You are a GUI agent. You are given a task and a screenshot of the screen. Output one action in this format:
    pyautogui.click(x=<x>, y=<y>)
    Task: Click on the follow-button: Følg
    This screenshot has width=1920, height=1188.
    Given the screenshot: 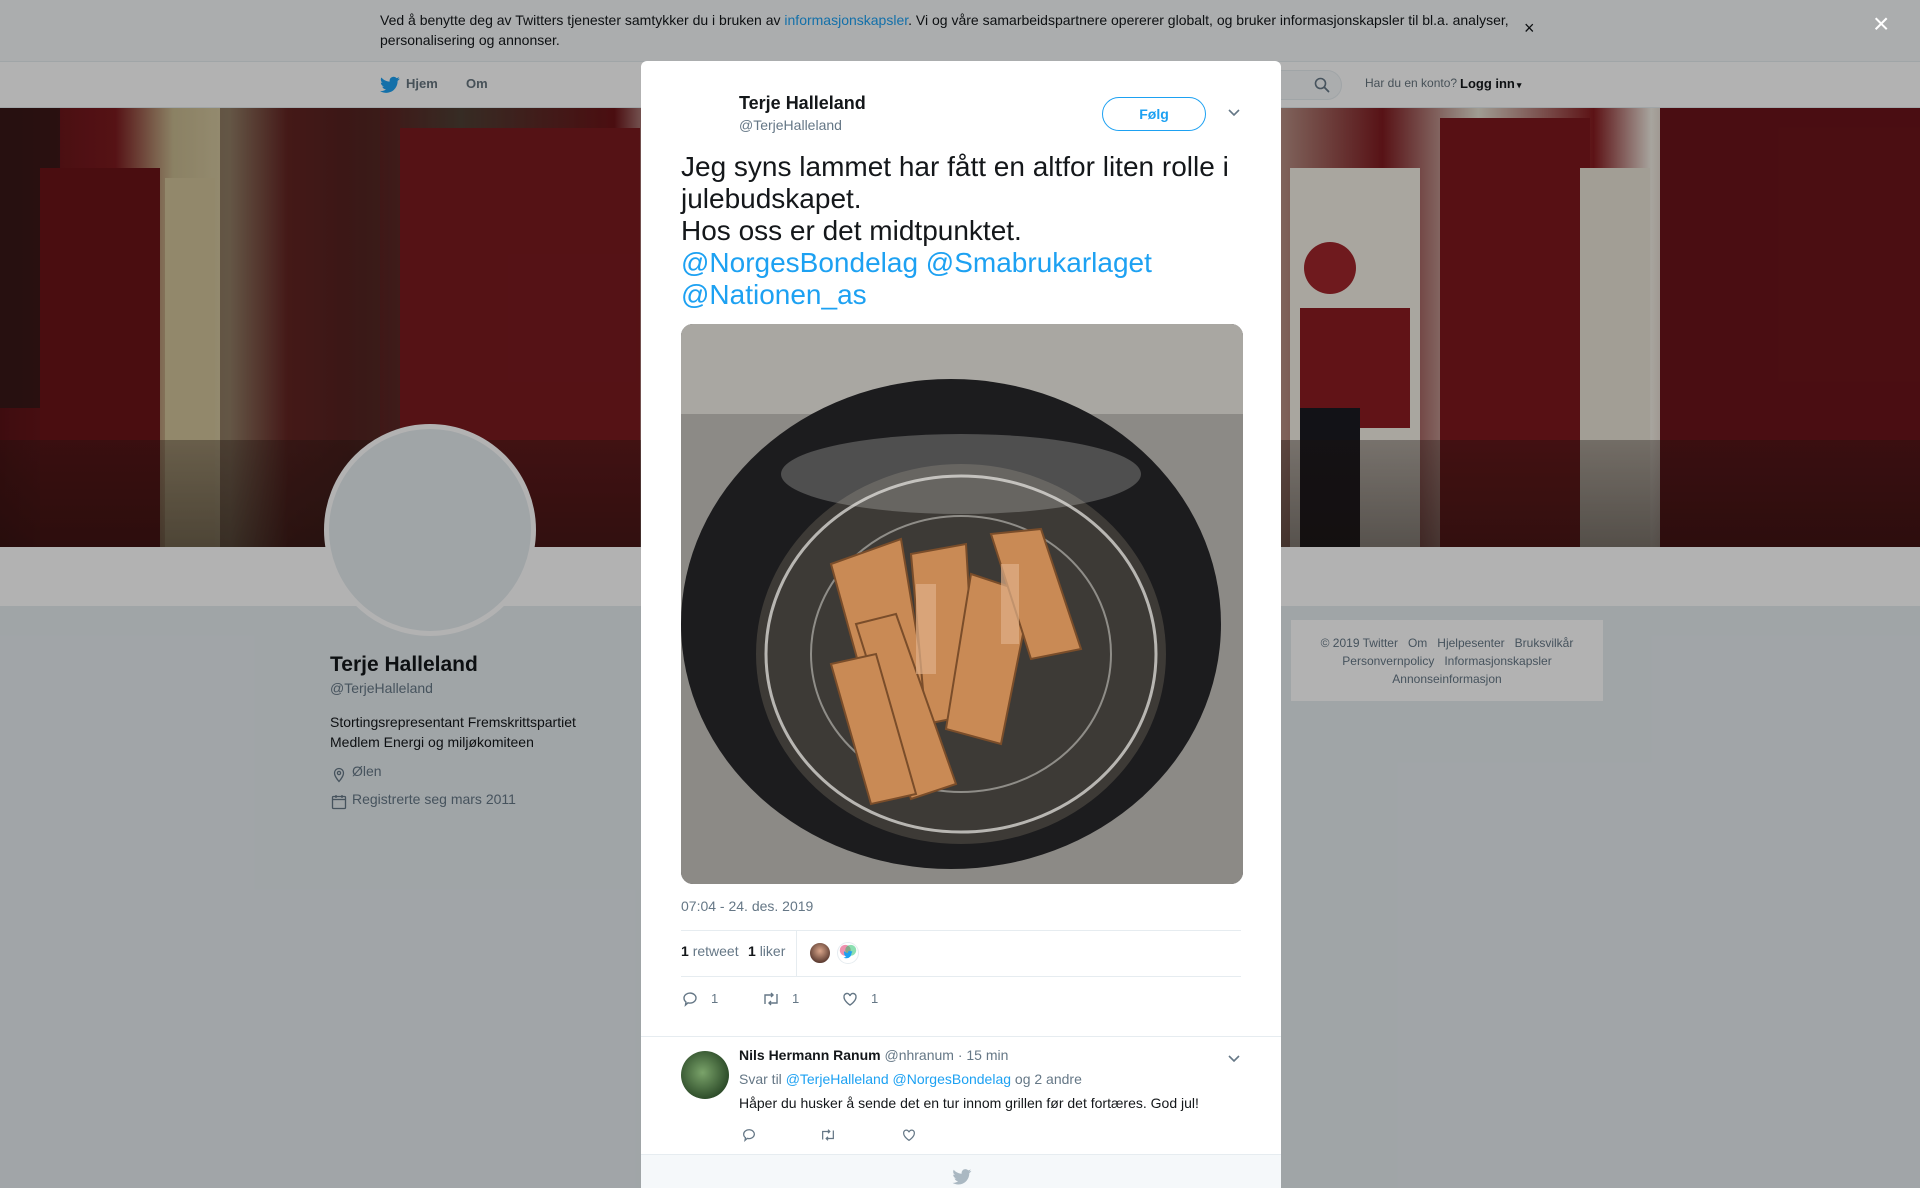 What is the action you would take?
    pyautogui.click(x=1154, y=114)
    